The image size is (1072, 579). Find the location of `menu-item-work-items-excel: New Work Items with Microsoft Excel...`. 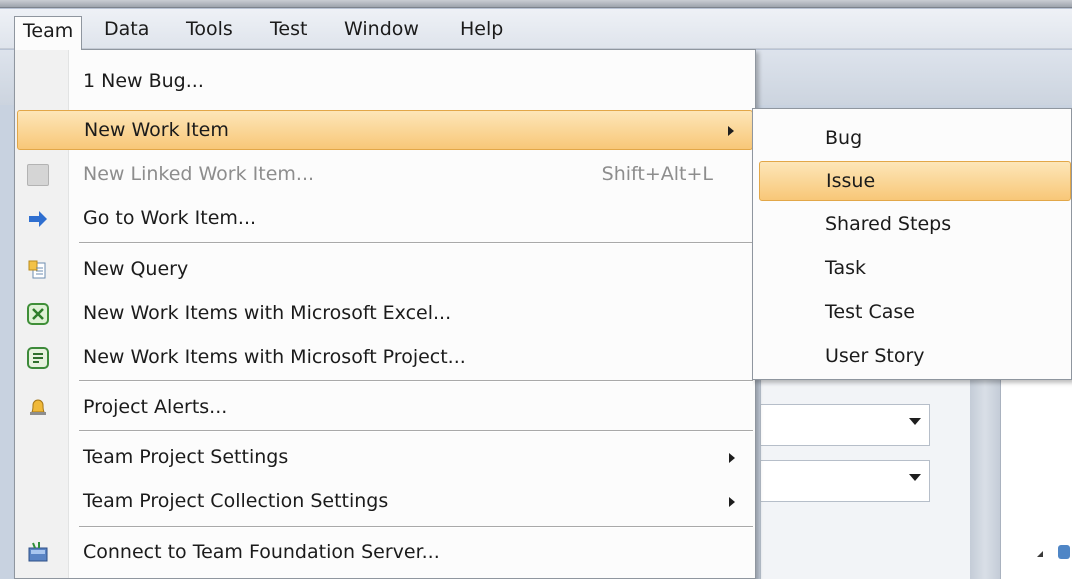

menu-item-work-items-excel: New Work Items with Microsoft Excel... is located at coordinates (385, 314).